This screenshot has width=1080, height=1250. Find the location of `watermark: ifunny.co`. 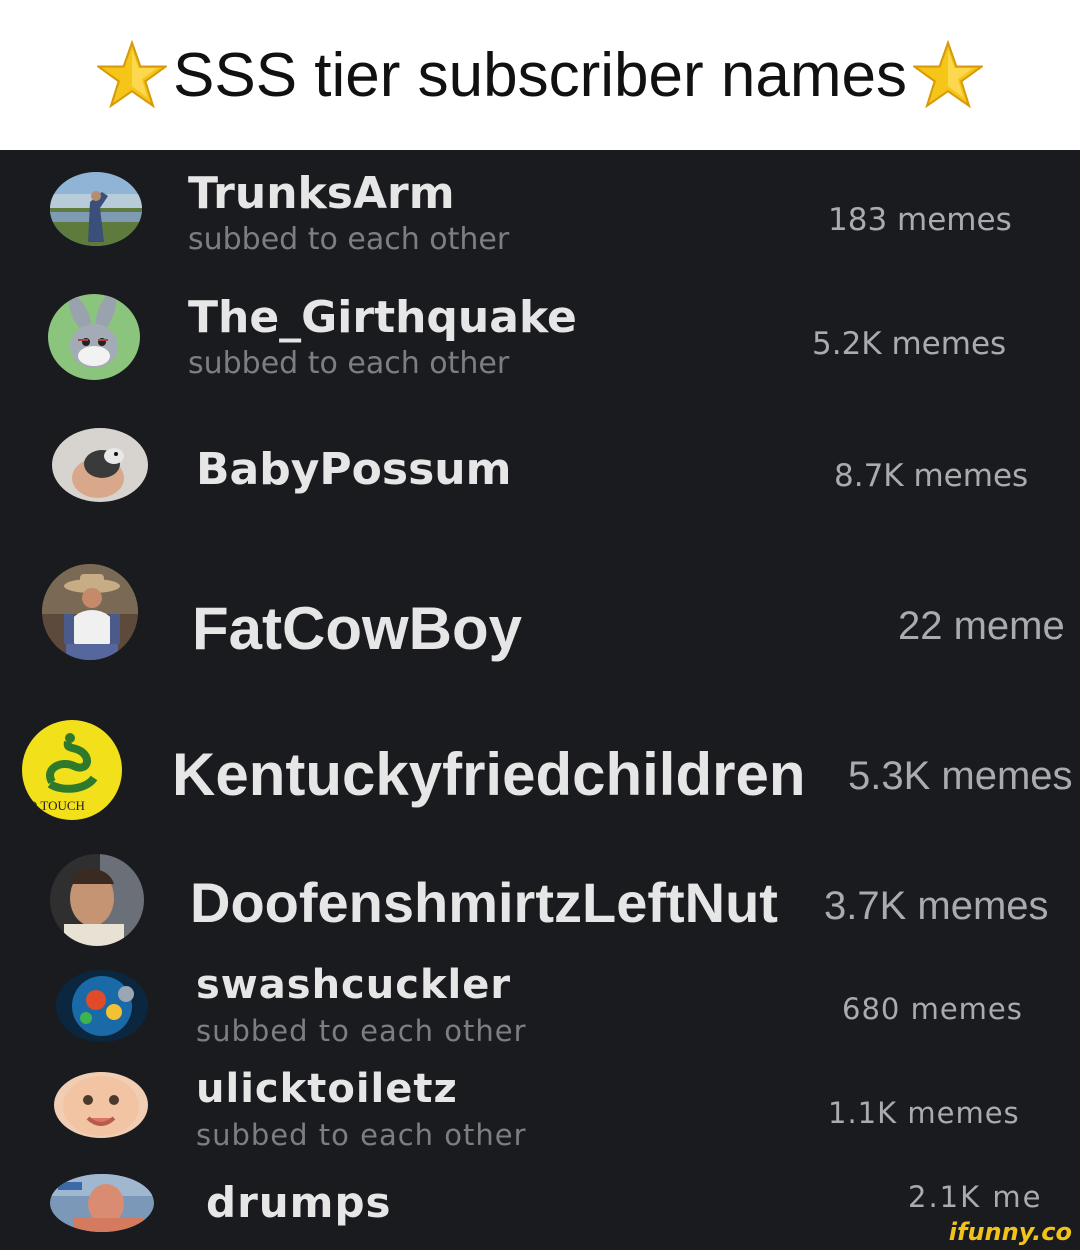

watermark: ifunny.co is located at coordinates (1010, 1232).